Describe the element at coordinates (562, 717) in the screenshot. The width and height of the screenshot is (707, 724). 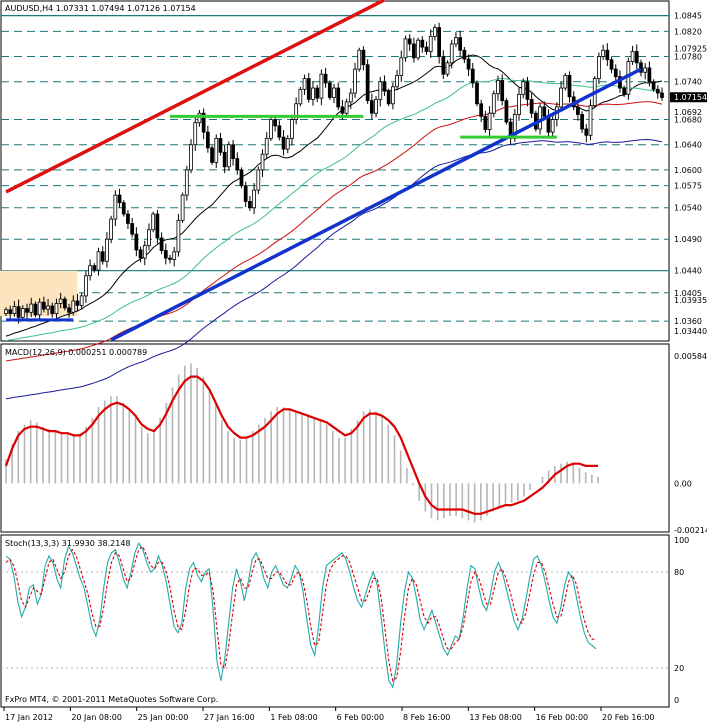
I see `time-tick-label: 16 Feb 00:00` at that location.